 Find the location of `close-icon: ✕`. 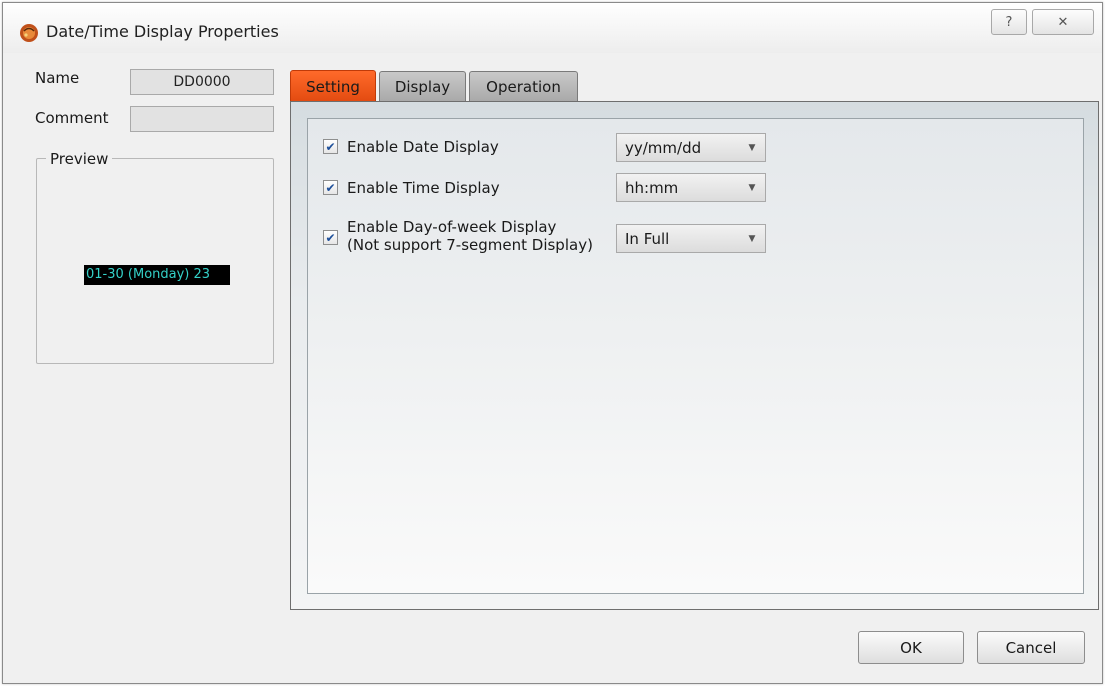

close-icon: ✕ is located at coordinates (1063, 22).